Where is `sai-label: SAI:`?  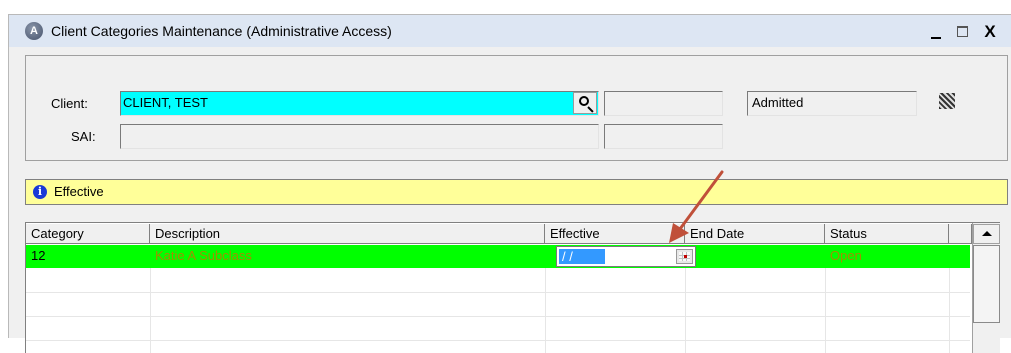 sai-label: SAI: is located at coordinates (83, 136).